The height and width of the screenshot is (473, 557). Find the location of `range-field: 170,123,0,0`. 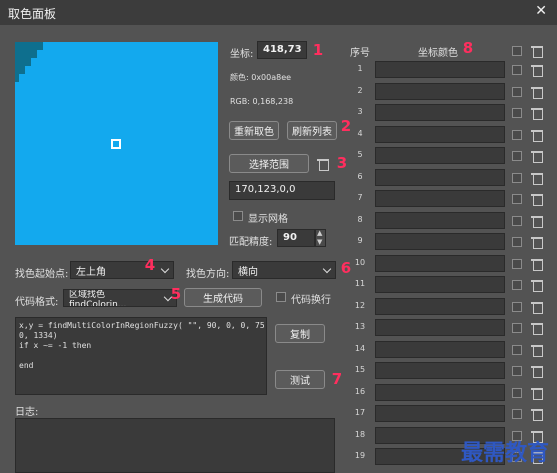

range-field: 170,123,0,0 is located at coordinates (282, 190).